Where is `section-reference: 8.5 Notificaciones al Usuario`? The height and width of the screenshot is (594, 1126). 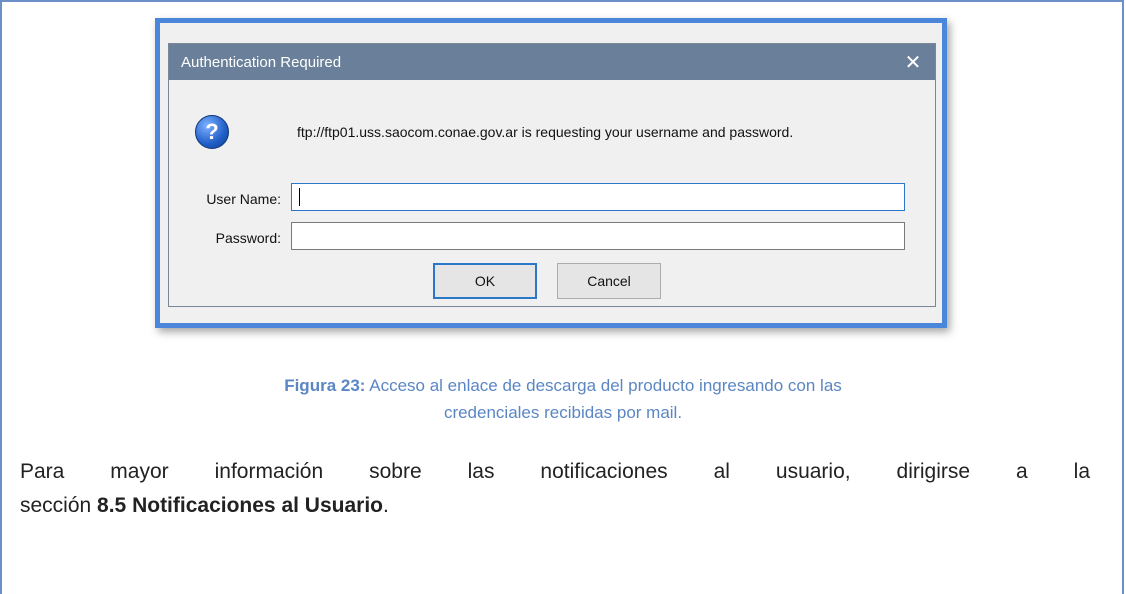 section-reference: 8.5 Notificaciones al Usuario is located at coordinates (240, 505).